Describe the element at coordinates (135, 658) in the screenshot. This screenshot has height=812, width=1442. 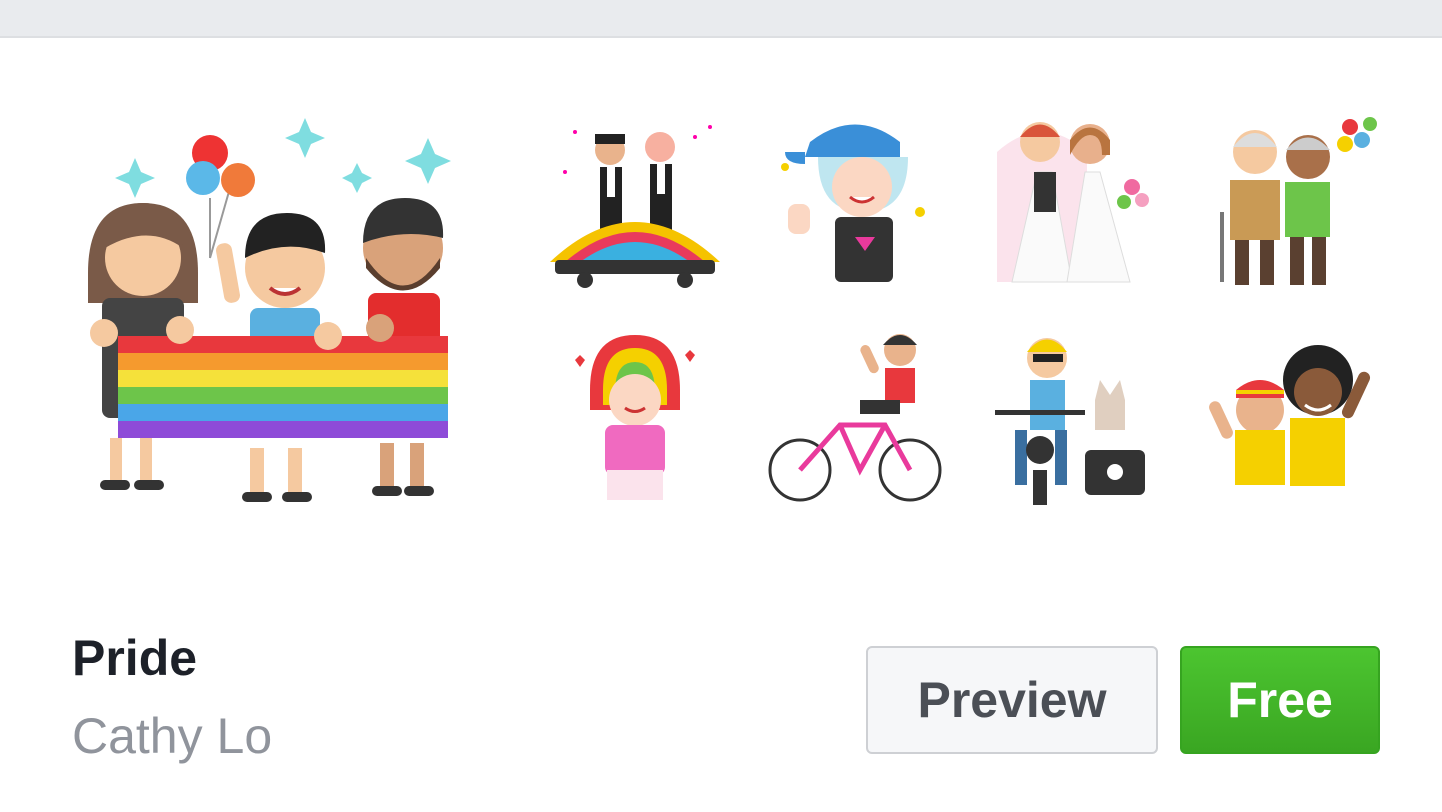
I see `pack-title: Pride` at that location.